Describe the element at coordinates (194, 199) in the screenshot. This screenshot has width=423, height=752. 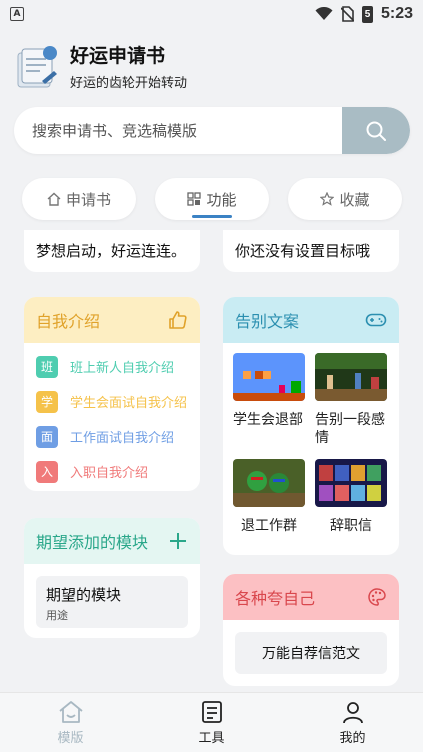
I see `grid-icon` at that location.